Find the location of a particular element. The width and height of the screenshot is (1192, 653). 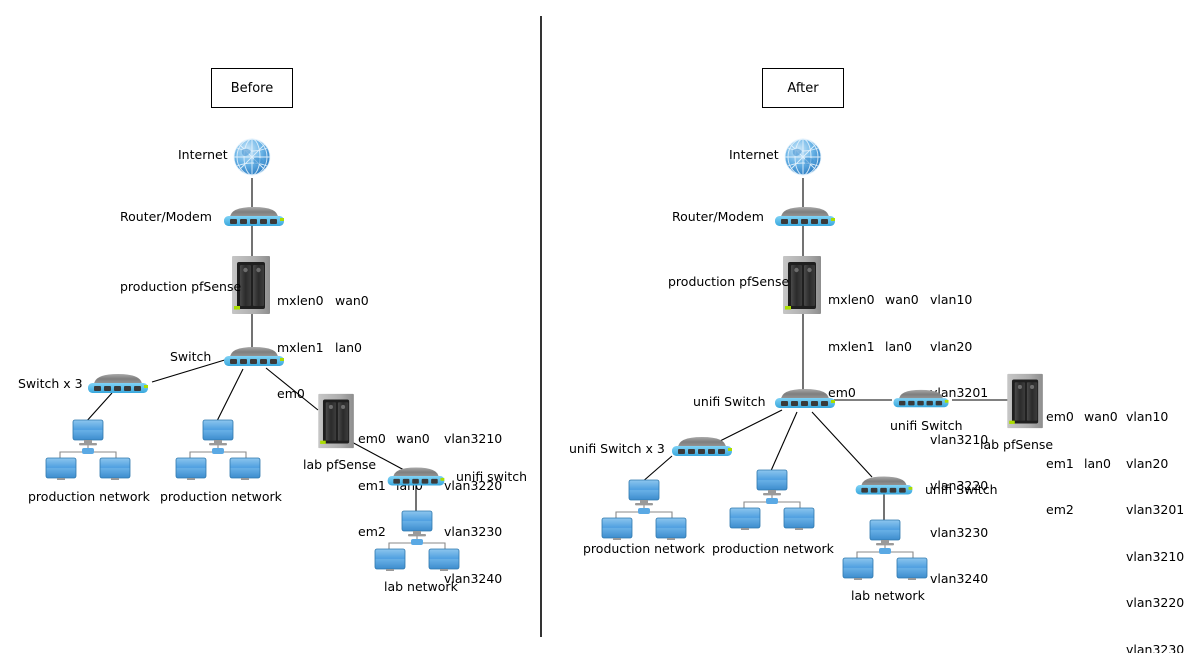

before-internet-label: Internet is located at coordinates (203, 154).